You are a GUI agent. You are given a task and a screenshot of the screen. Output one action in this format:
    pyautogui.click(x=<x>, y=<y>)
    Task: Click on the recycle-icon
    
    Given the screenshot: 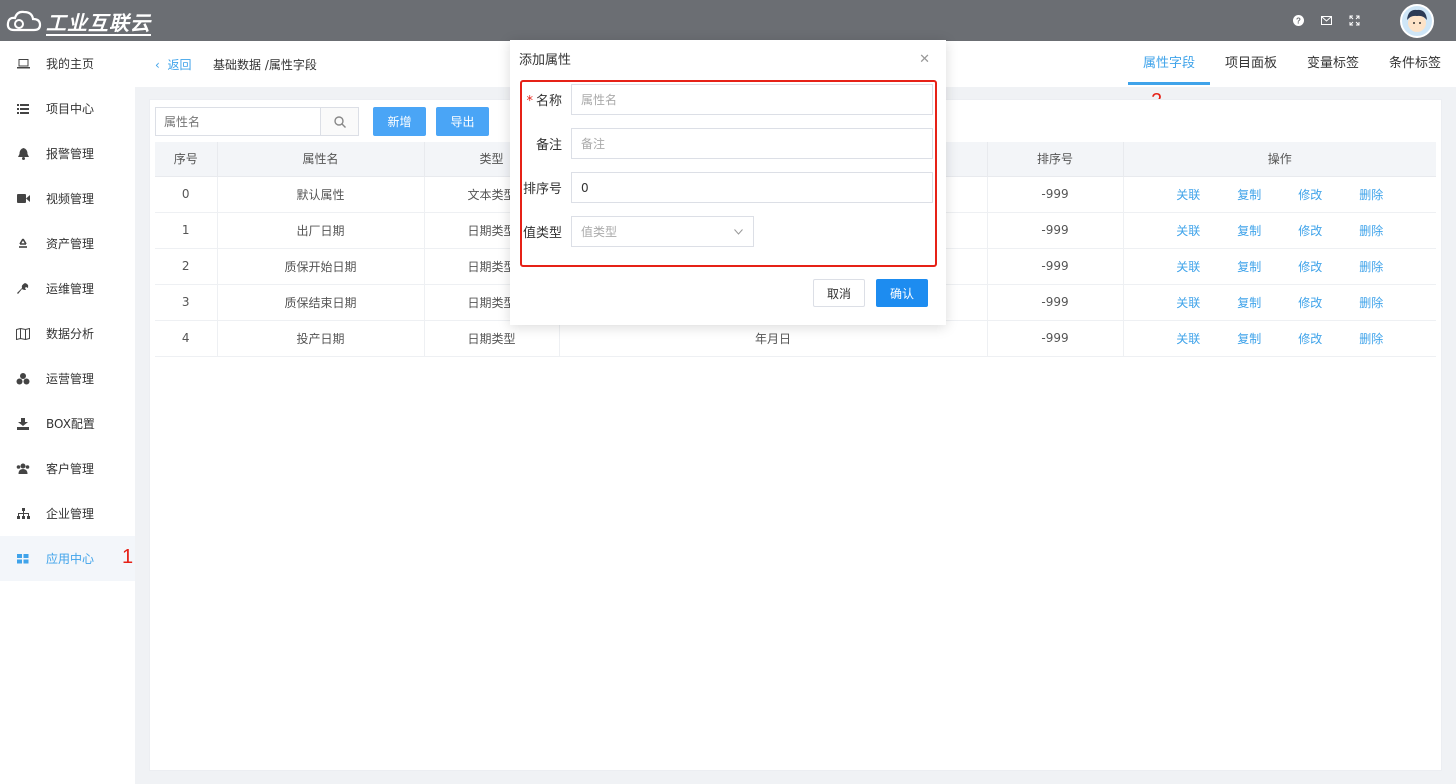 What is the action you would take?
    pyautogui.click(x=23, y=244)
    